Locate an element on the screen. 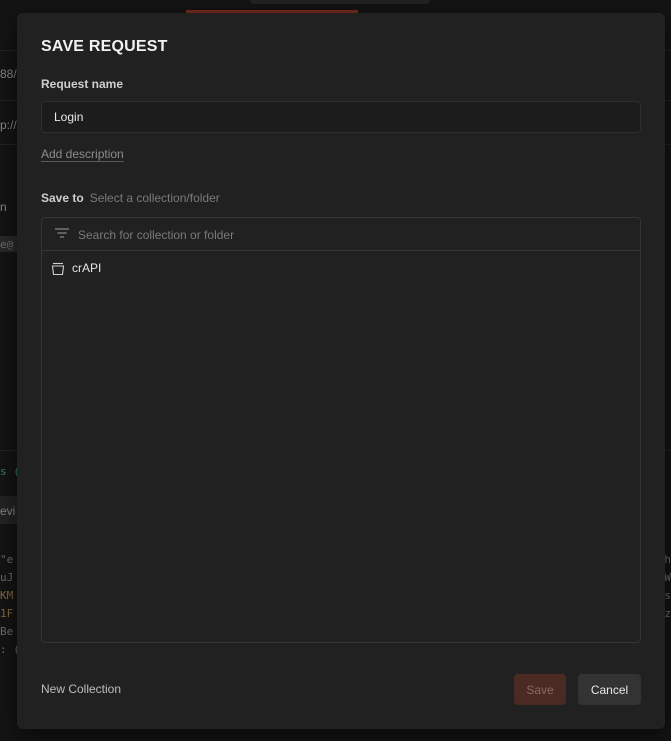 This screenshot has height=741, width=671. request-name-label: Request name is located at coordinates (82, 84).